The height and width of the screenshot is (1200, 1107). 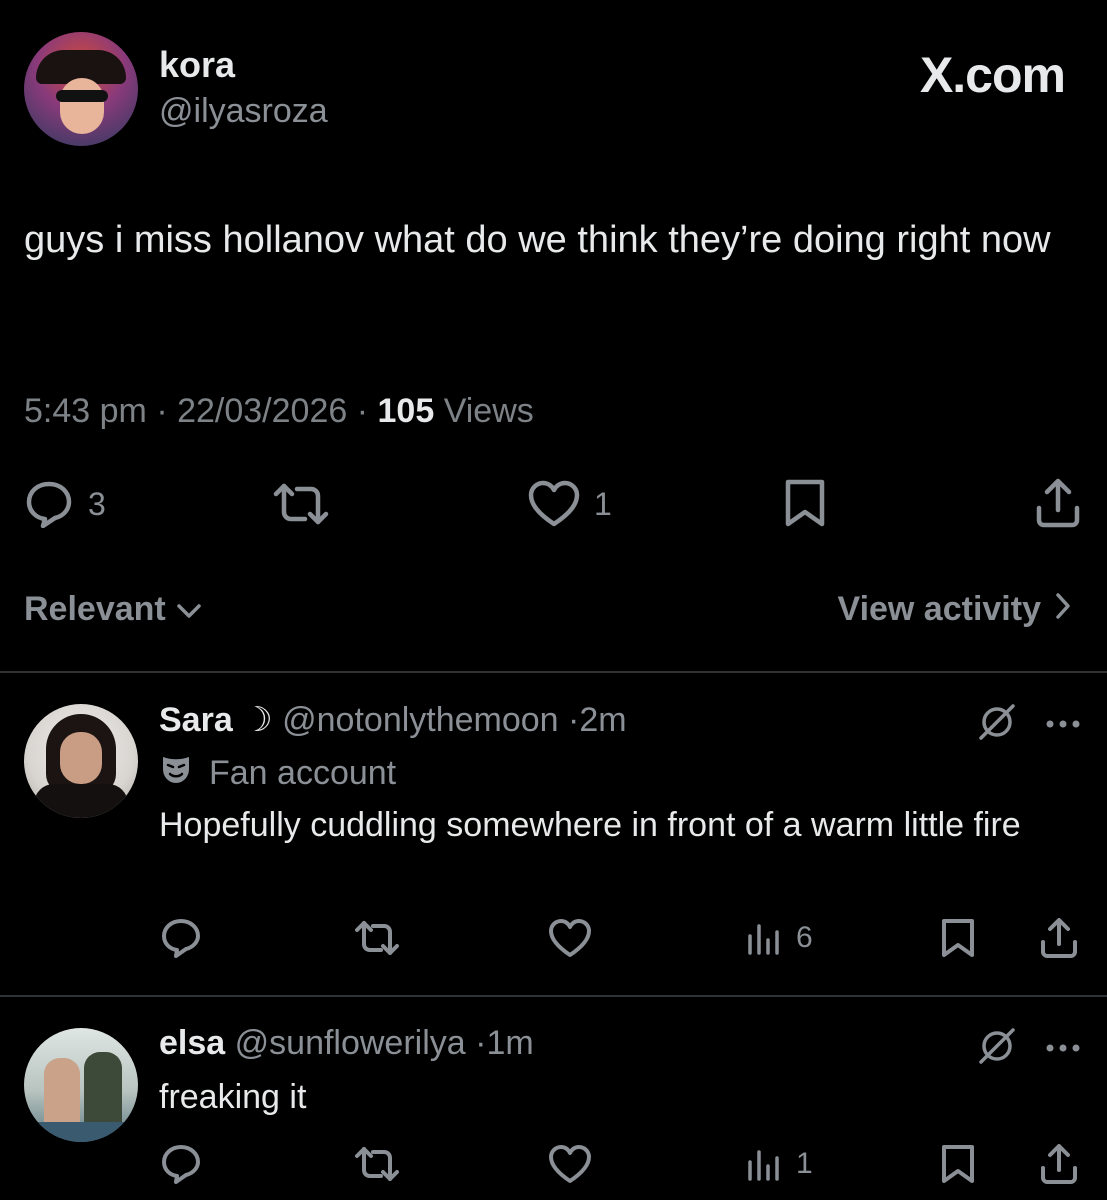 What do you see at coordinates (257, 720) in the screenshot?
I see `moon-emoji: ☽` at bounding box center [257, 720].